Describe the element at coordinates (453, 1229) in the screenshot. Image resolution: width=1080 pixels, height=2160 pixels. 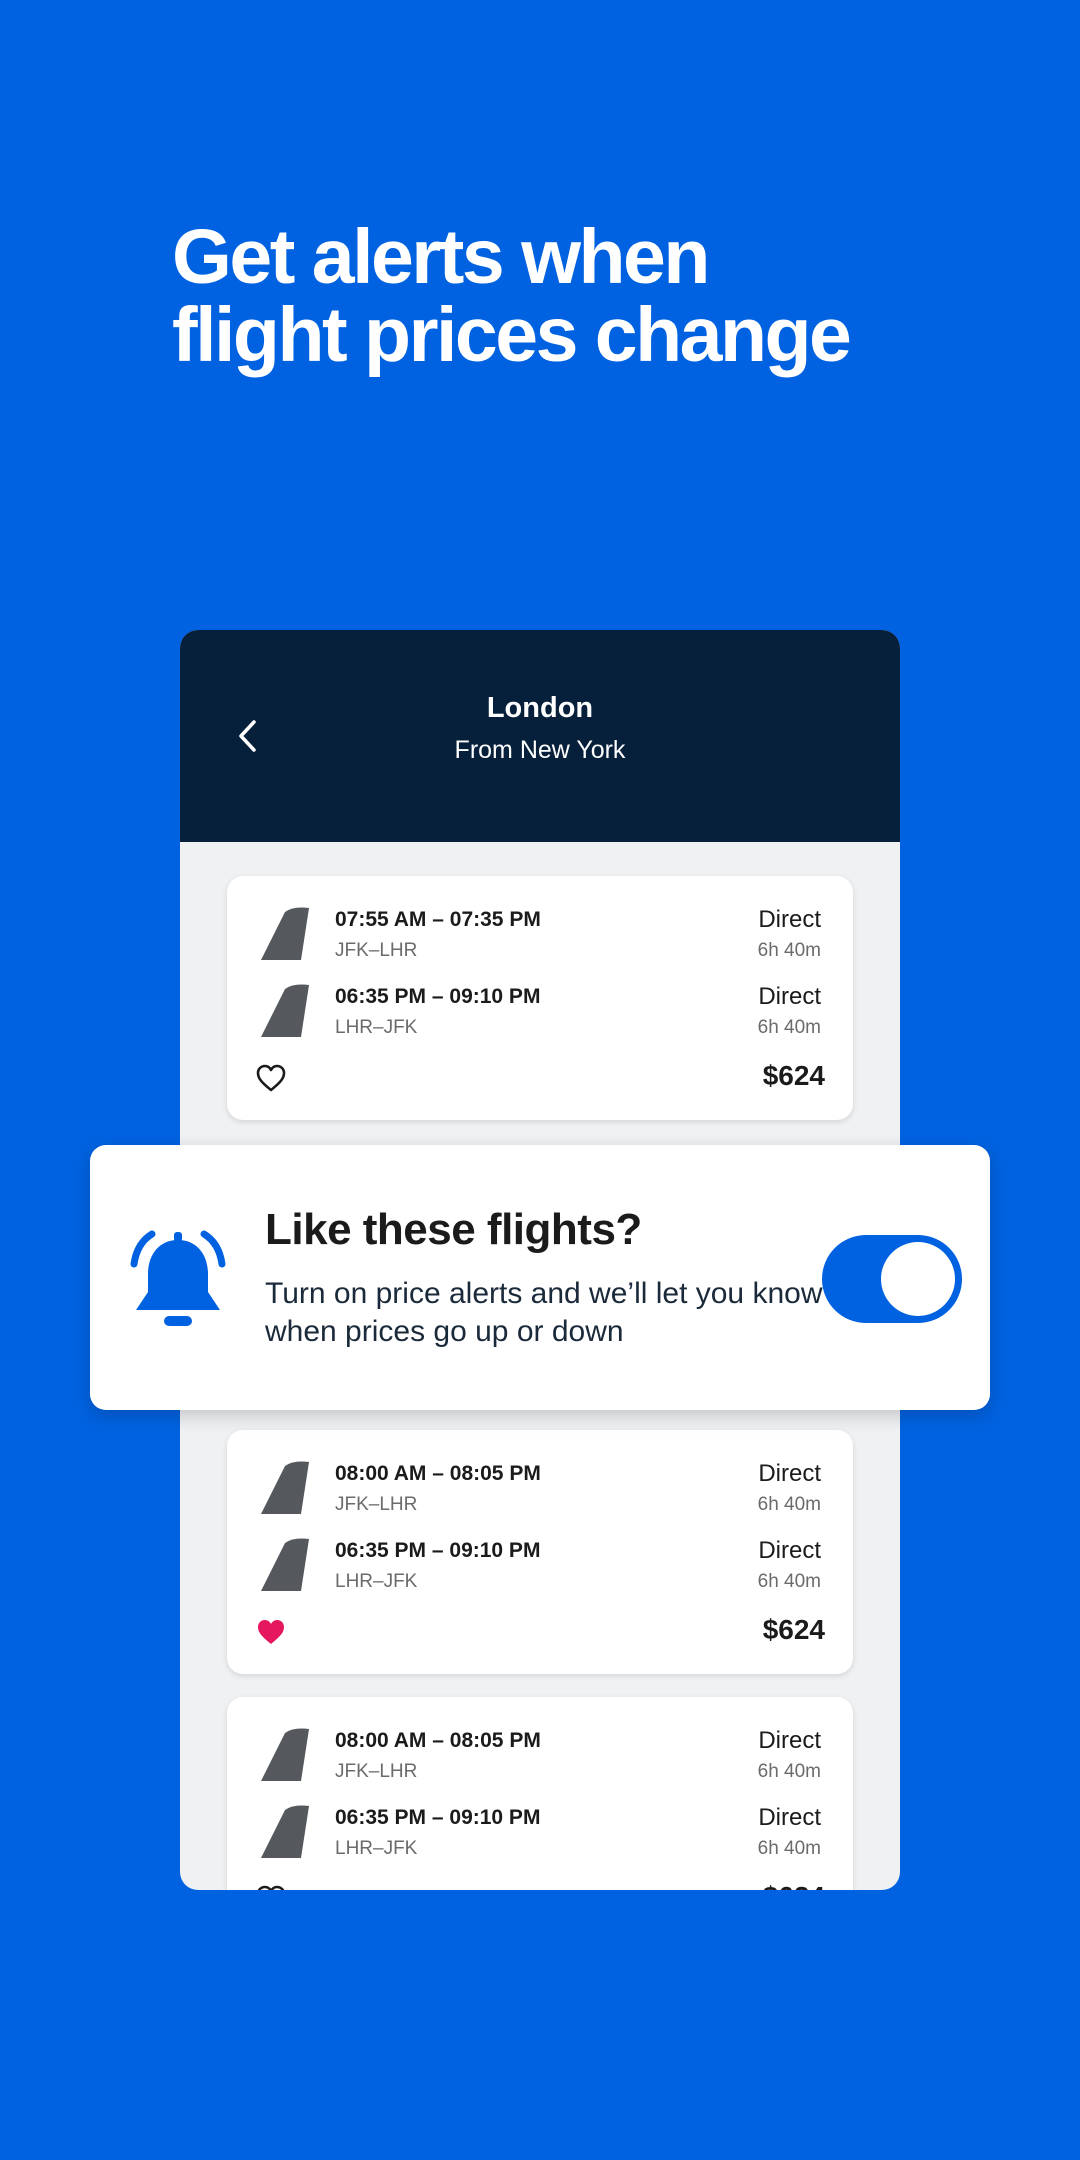
I see `alert-title: Like these flights?` at that location.